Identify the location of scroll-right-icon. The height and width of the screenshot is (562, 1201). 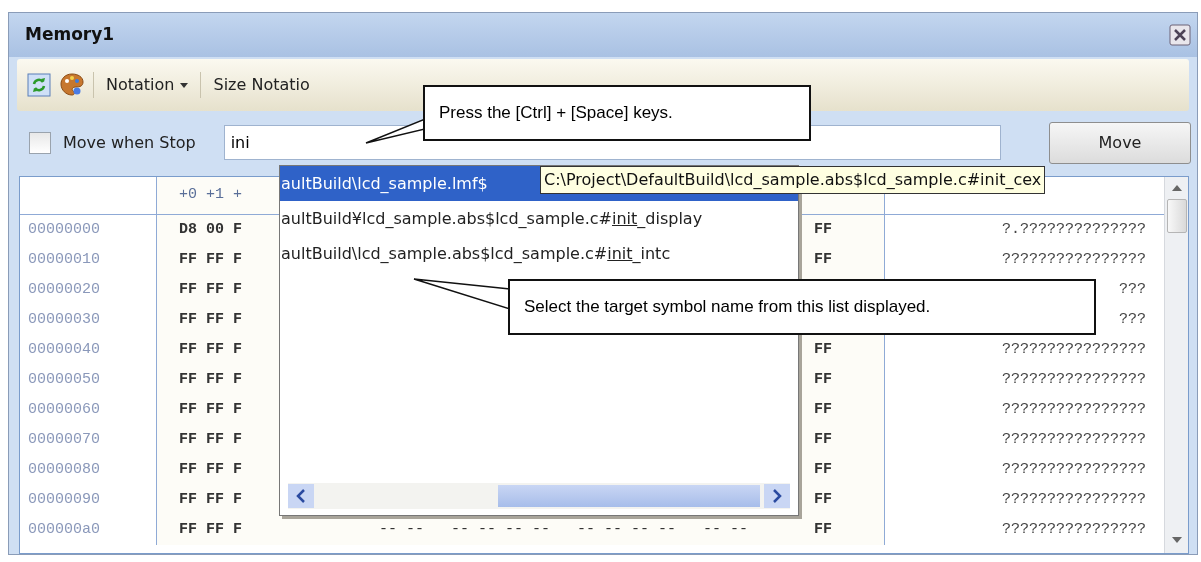
(777, 496).